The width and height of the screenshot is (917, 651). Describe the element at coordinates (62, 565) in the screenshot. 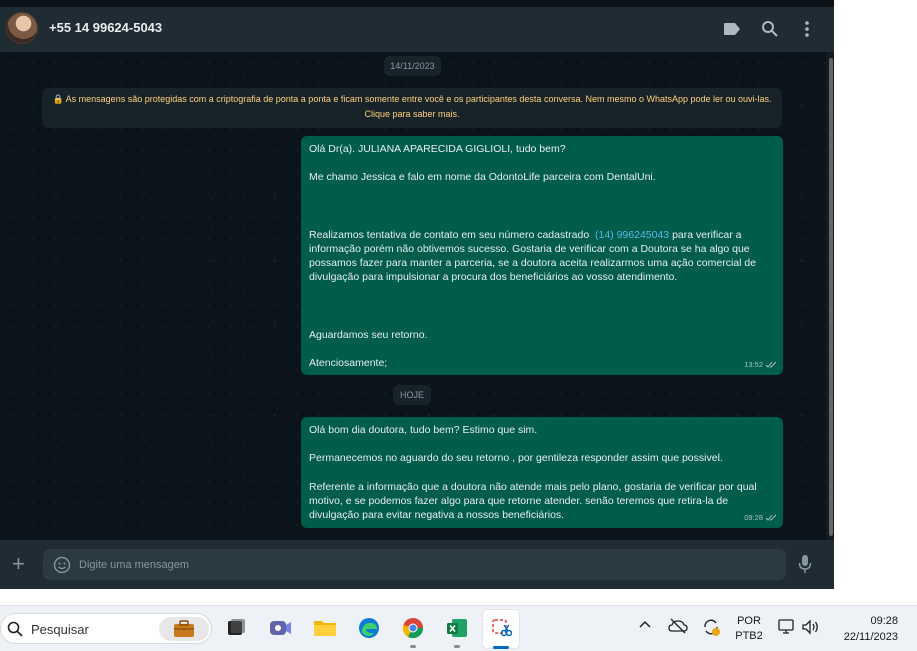

I see `emoji-icon` at that location.